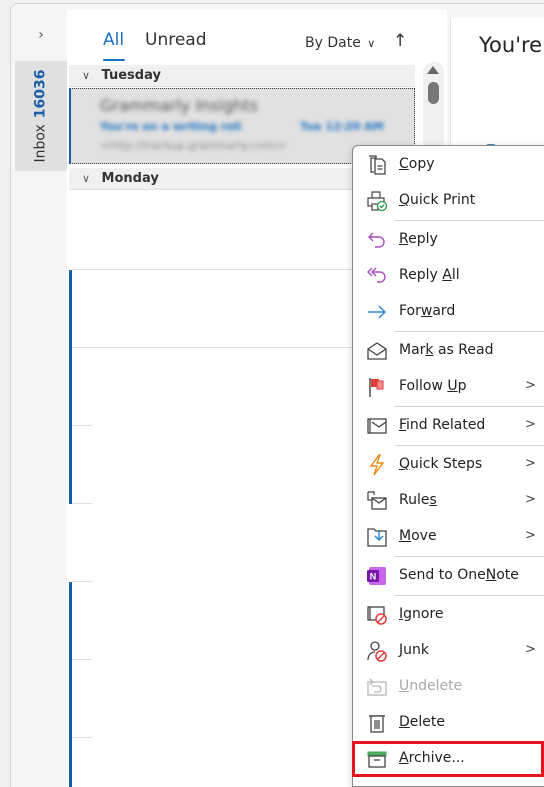  I want to click on menu-item-label: Reply, so click(418, 239).